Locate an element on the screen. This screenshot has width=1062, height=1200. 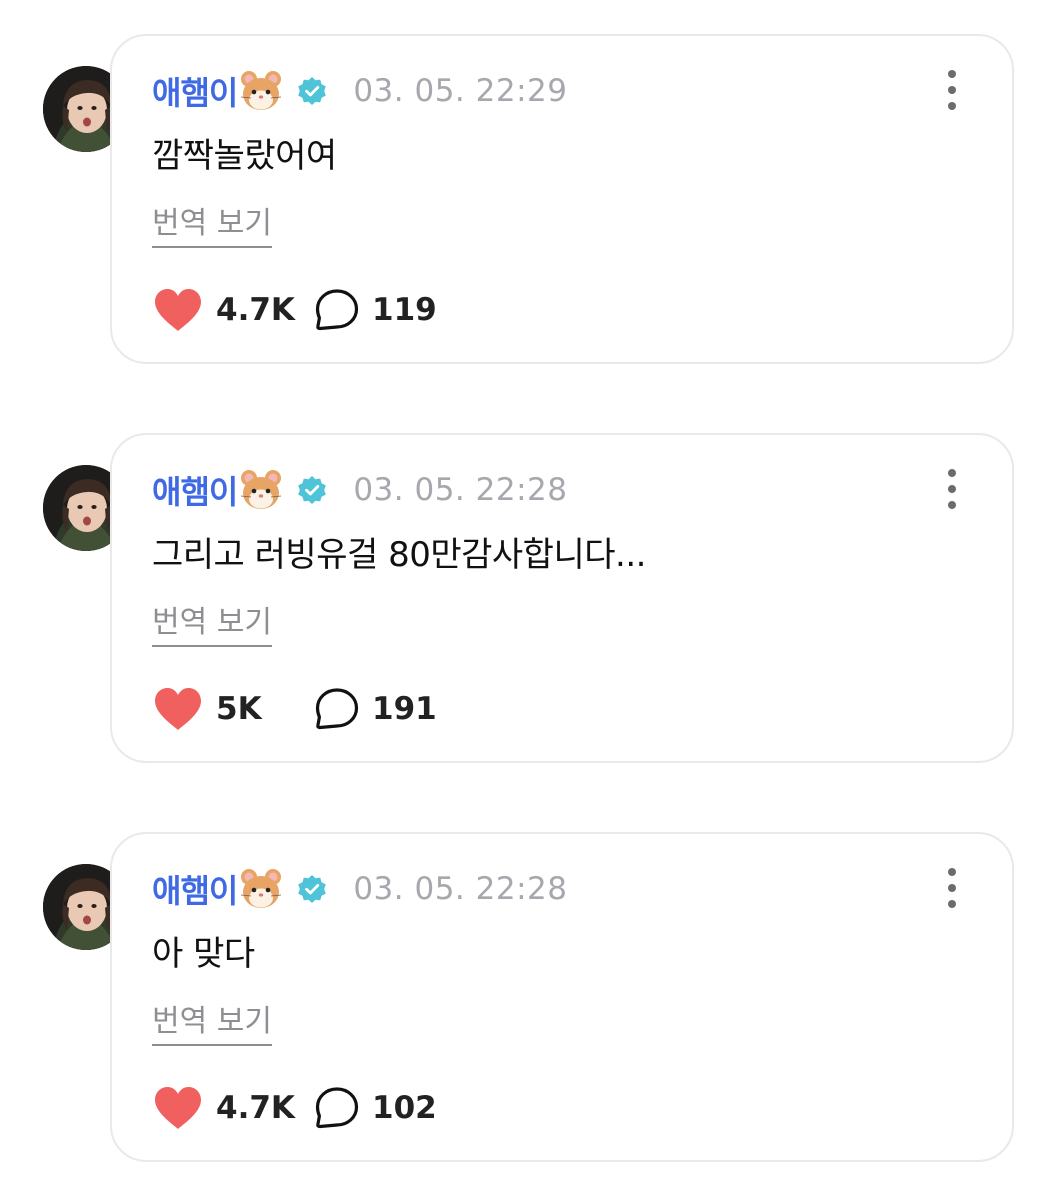
comment-button: 102 is located at coordinates (375, 1108).